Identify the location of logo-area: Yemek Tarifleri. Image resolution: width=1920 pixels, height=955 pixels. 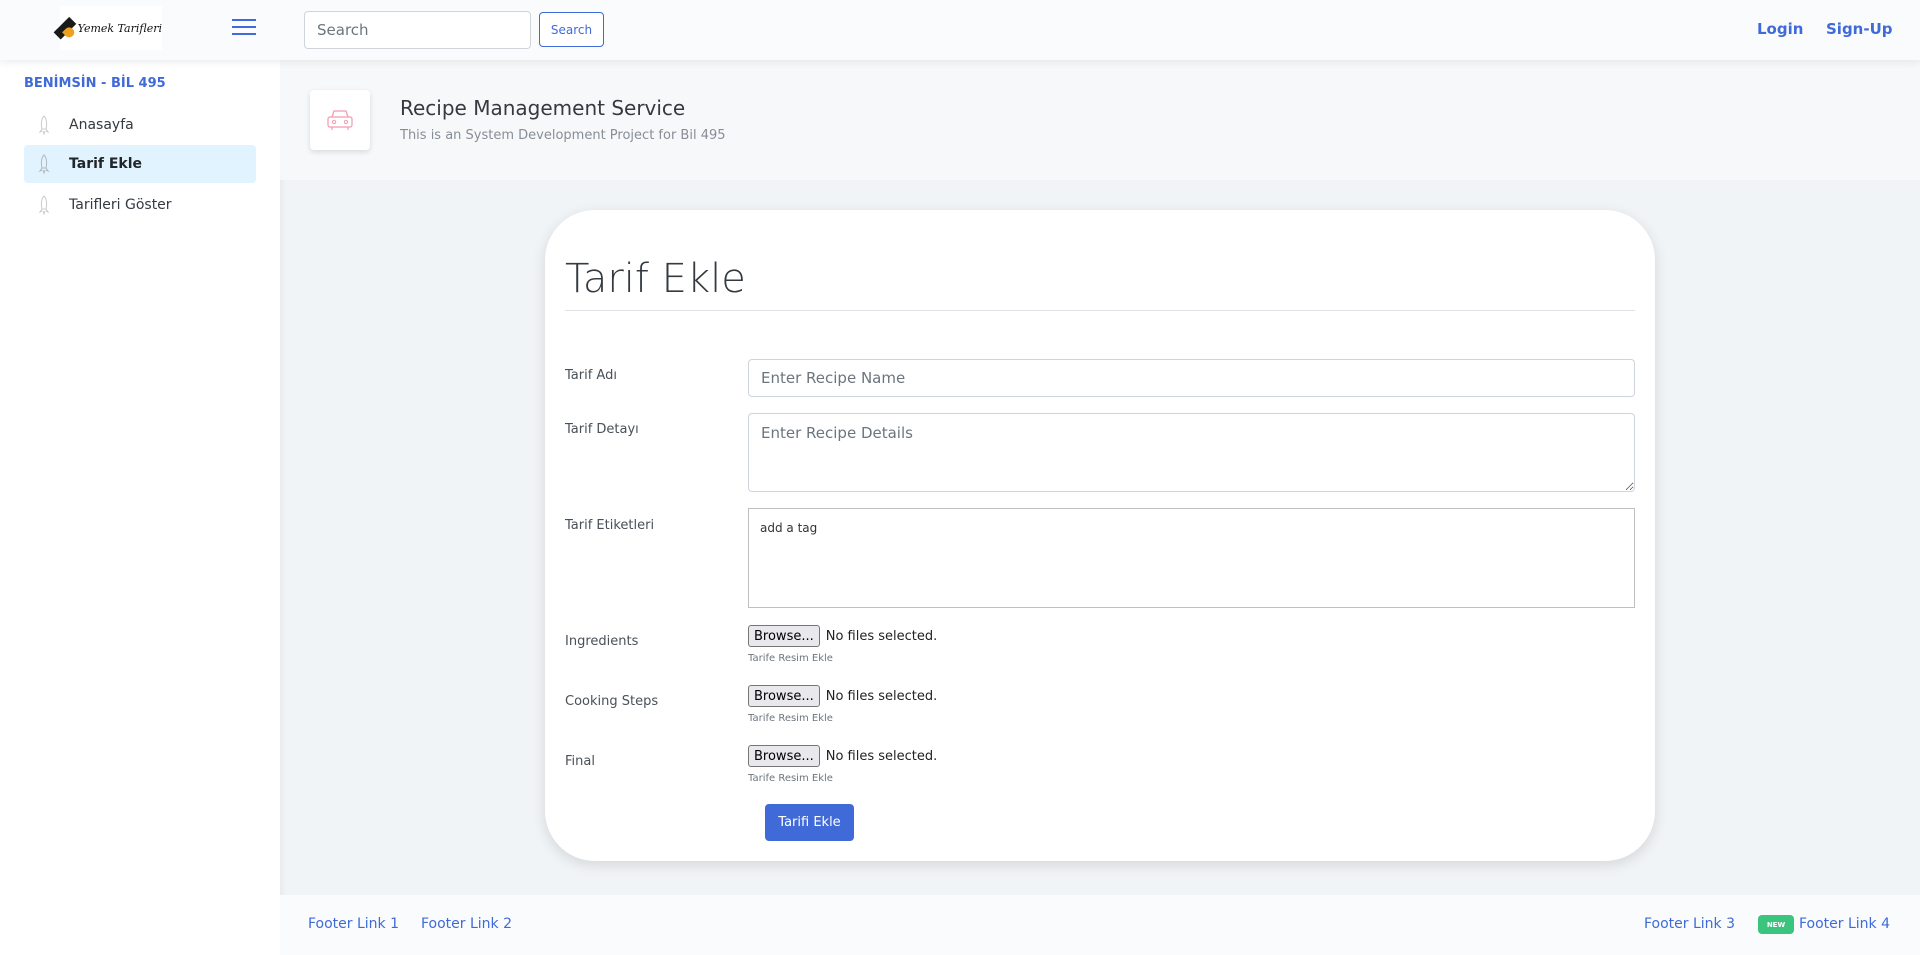
(140, 30).